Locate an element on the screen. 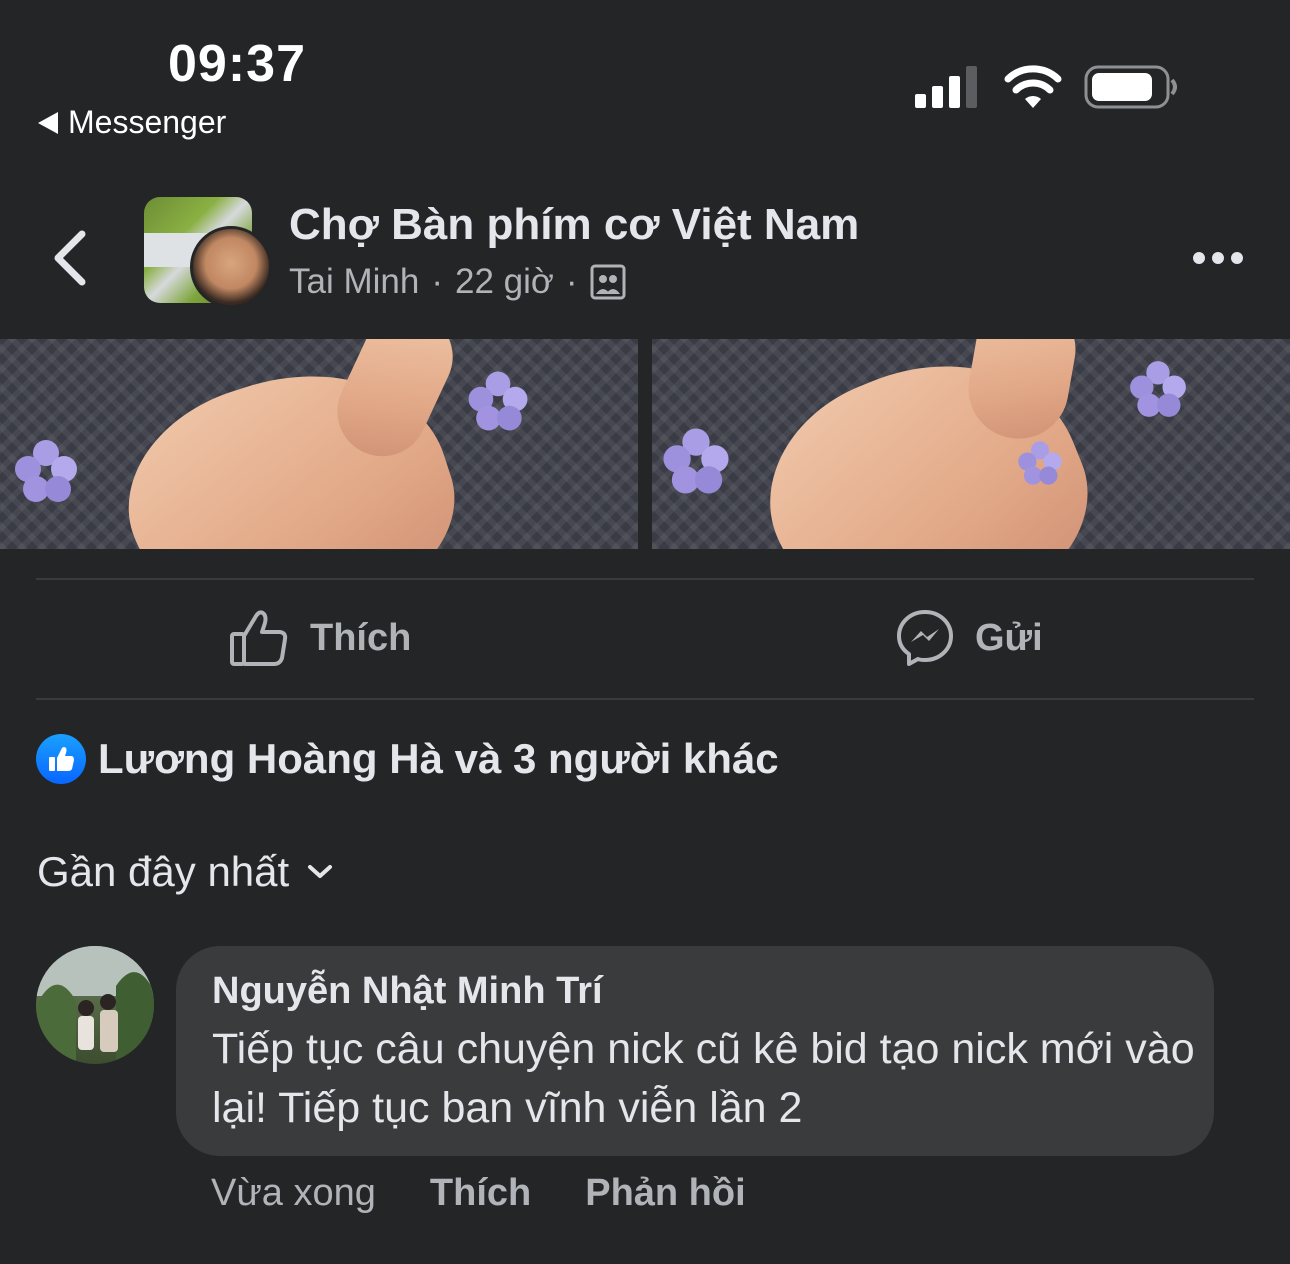 The image size is (1290, 1264). status-time: 09:37 is located at coordinates (237, 64).